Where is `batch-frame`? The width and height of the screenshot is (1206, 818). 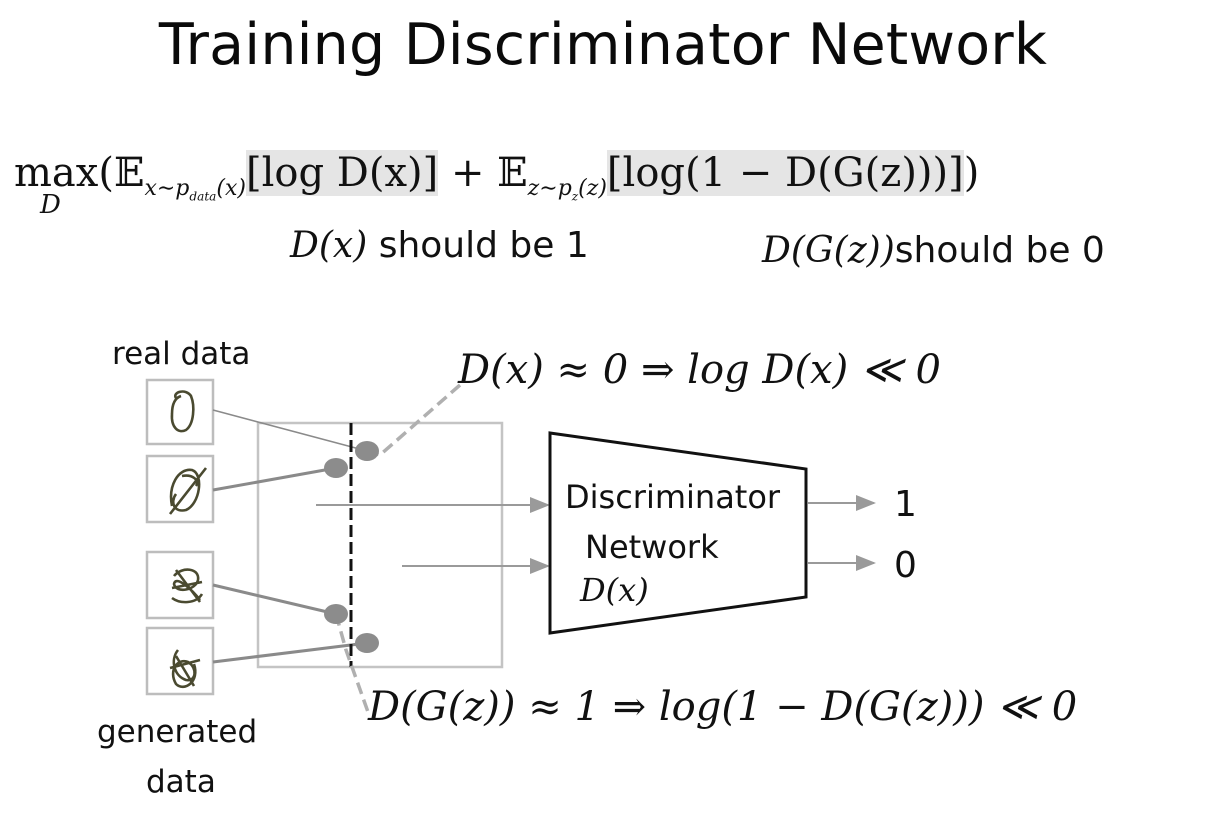
batch-frame is located at coordinates (380, 545).